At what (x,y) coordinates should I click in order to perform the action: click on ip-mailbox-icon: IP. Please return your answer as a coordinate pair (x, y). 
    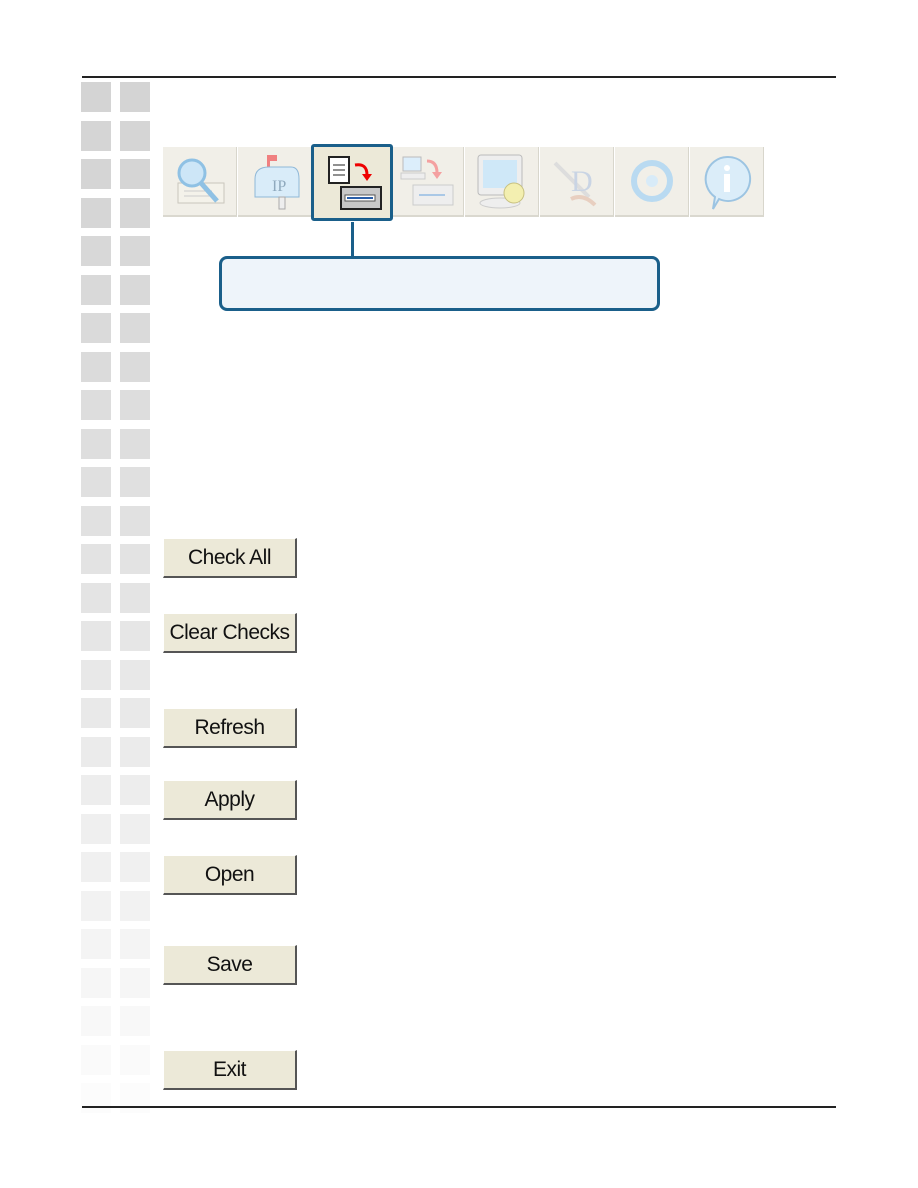
    Looking at the image, I should click on (277, 182).